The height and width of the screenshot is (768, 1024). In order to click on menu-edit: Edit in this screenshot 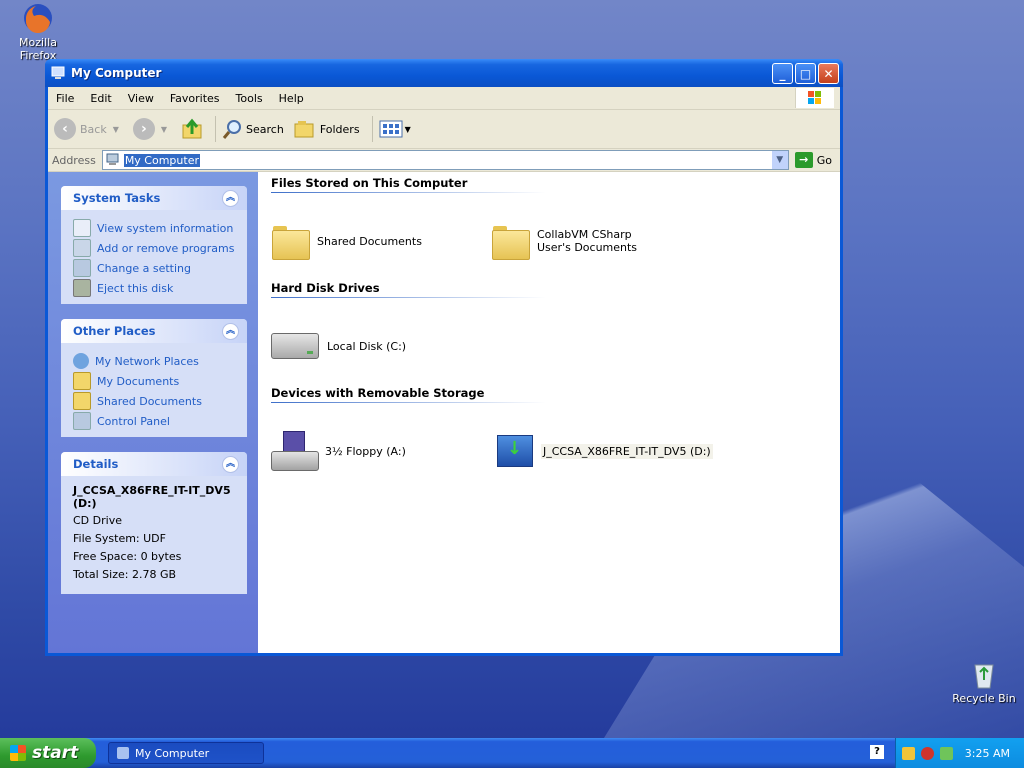, I will do `click(100, 98)`.